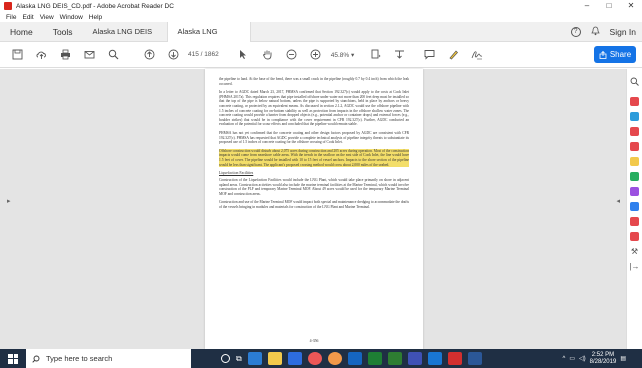 This screenshot has height=368, width=642. I want to click on excel-icon, so click(374, 358).